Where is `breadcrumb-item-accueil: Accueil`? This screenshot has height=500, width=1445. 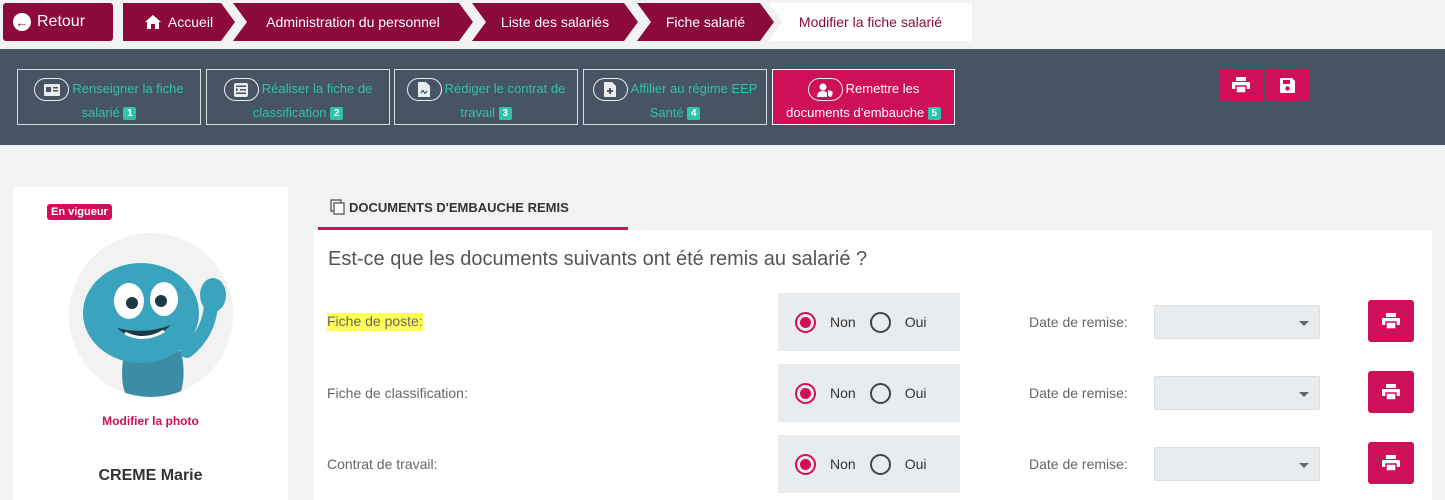 breadcrumb-item-accueil: Accueil is located at coordinates (179, 22).